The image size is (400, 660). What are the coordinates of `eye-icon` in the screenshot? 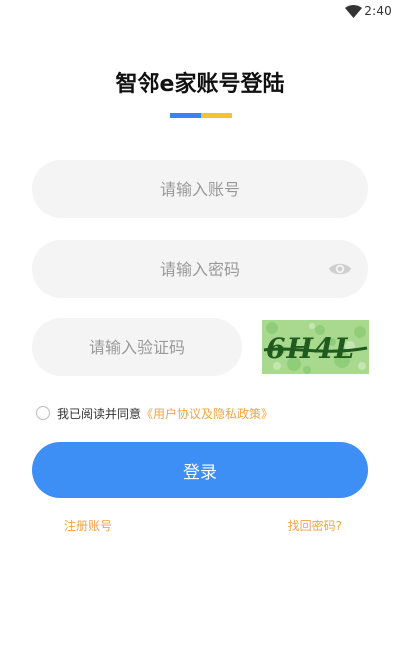 It's located at (340, 269).